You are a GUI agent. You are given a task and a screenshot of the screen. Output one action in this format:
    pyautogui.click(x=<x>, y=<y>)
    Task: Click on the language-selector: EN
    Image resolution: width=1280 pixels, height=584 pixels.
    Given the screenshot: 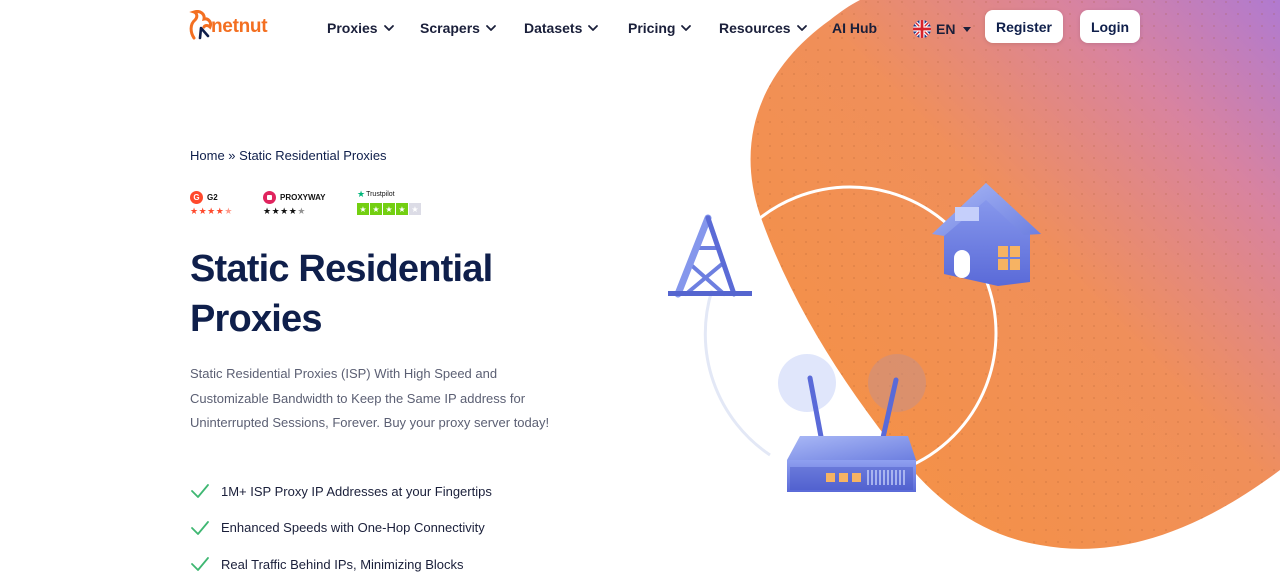 What is the action you would take?
    pyautogui.click(x=942, y=29)
    